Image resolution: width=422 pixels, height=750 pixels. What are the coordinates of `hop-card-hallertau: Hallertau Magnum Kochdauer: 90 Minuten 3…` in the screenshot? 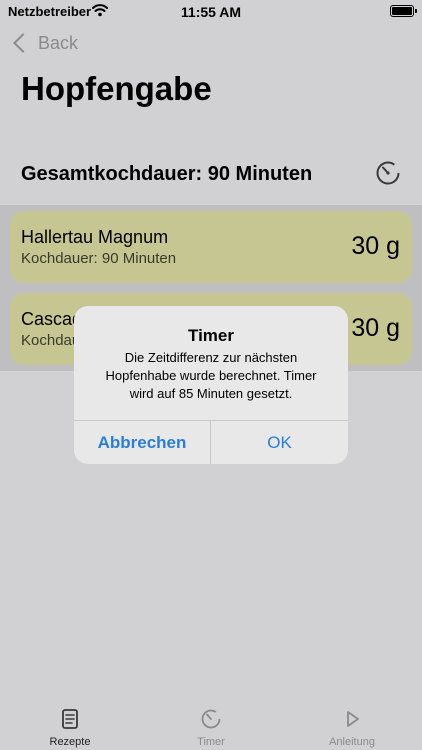 It's located at (211, 247).